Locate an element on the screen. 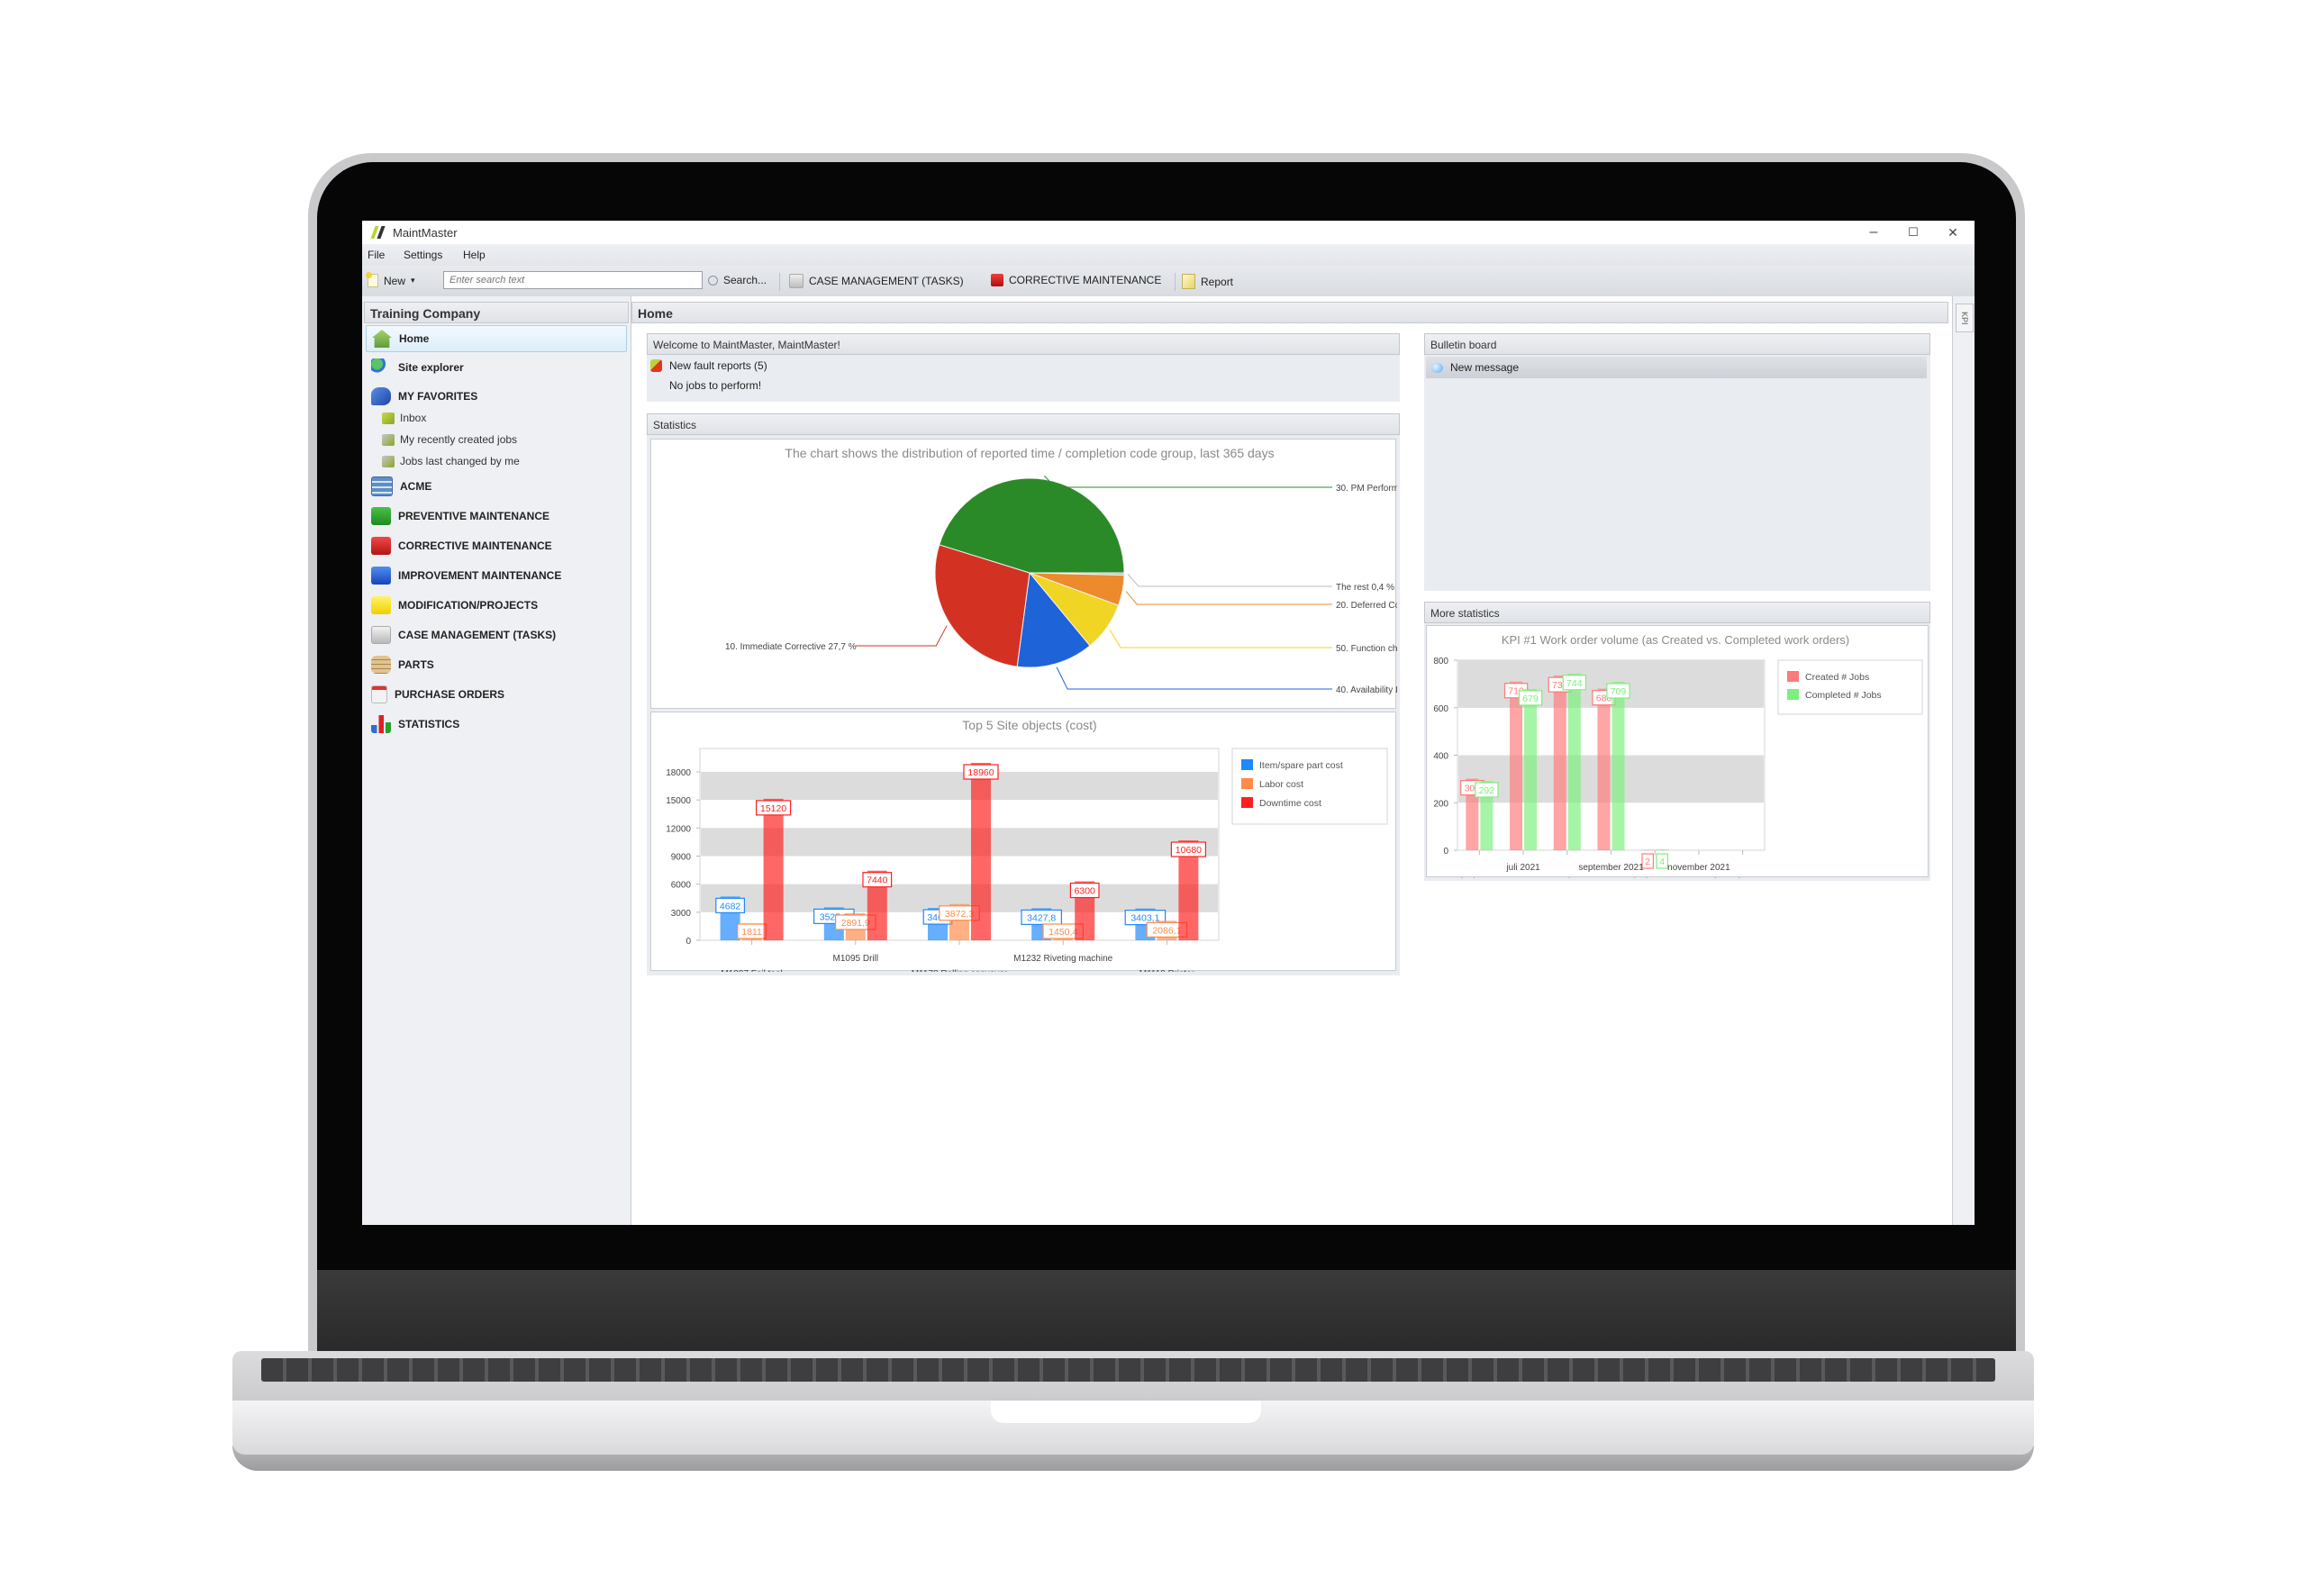 The width and height of the screenshot is (2306, 1596). sidebar-item-purchase-orders: PURCHASE ORDERS is located at coordinates (496, 694).